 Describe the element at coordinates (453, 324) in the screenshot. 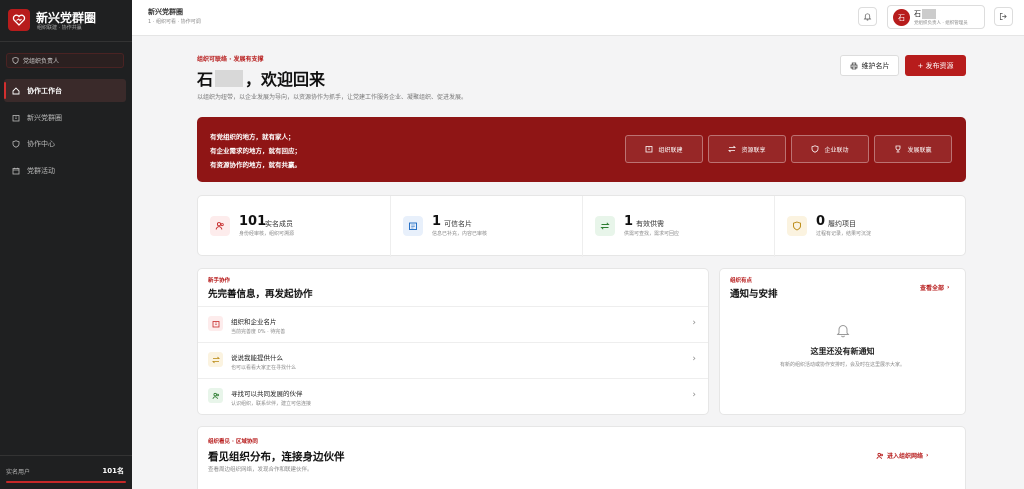

I see `task-row-card: 组织和企业名片 当前完善度 0% · 待完善 ›` at that location.